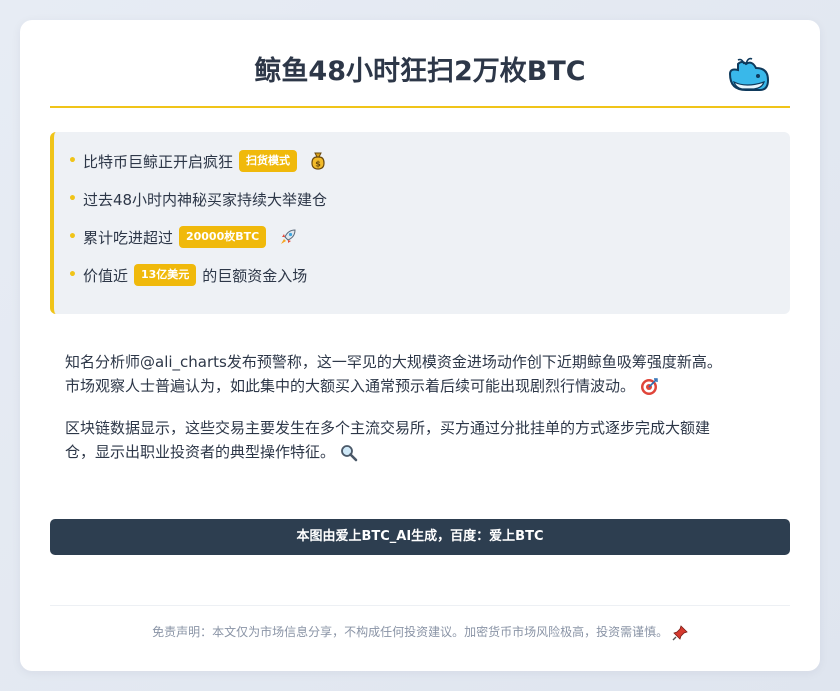 The height and width of the screenshot is (691, 840). I want to click on list-item: • 过去48小时内神秘买家持续大举建仓, so click(197, 199).